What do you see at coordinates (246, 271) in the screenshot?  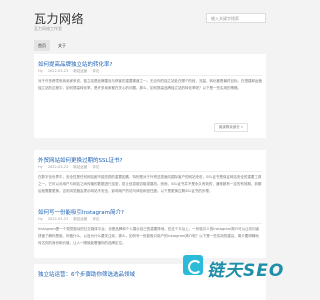 I see `watermark-text: 链天SEO` at bounding box center [246, 271].